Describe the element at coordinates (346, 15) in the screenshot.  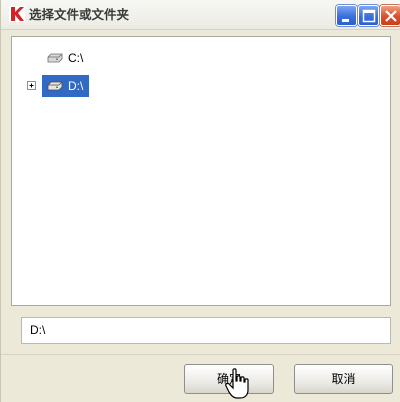
I see `minimize-button` at that location.